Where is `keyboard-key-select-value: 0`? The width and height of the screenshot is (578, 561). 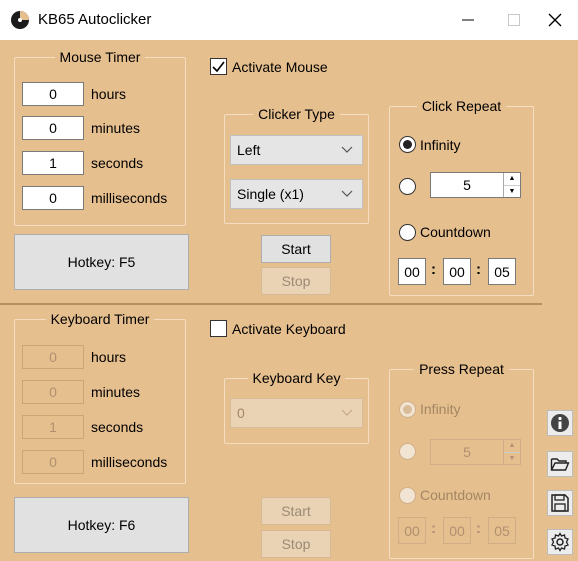
keyboard-key-select-value: 0 is located at coordinates (241, 413).